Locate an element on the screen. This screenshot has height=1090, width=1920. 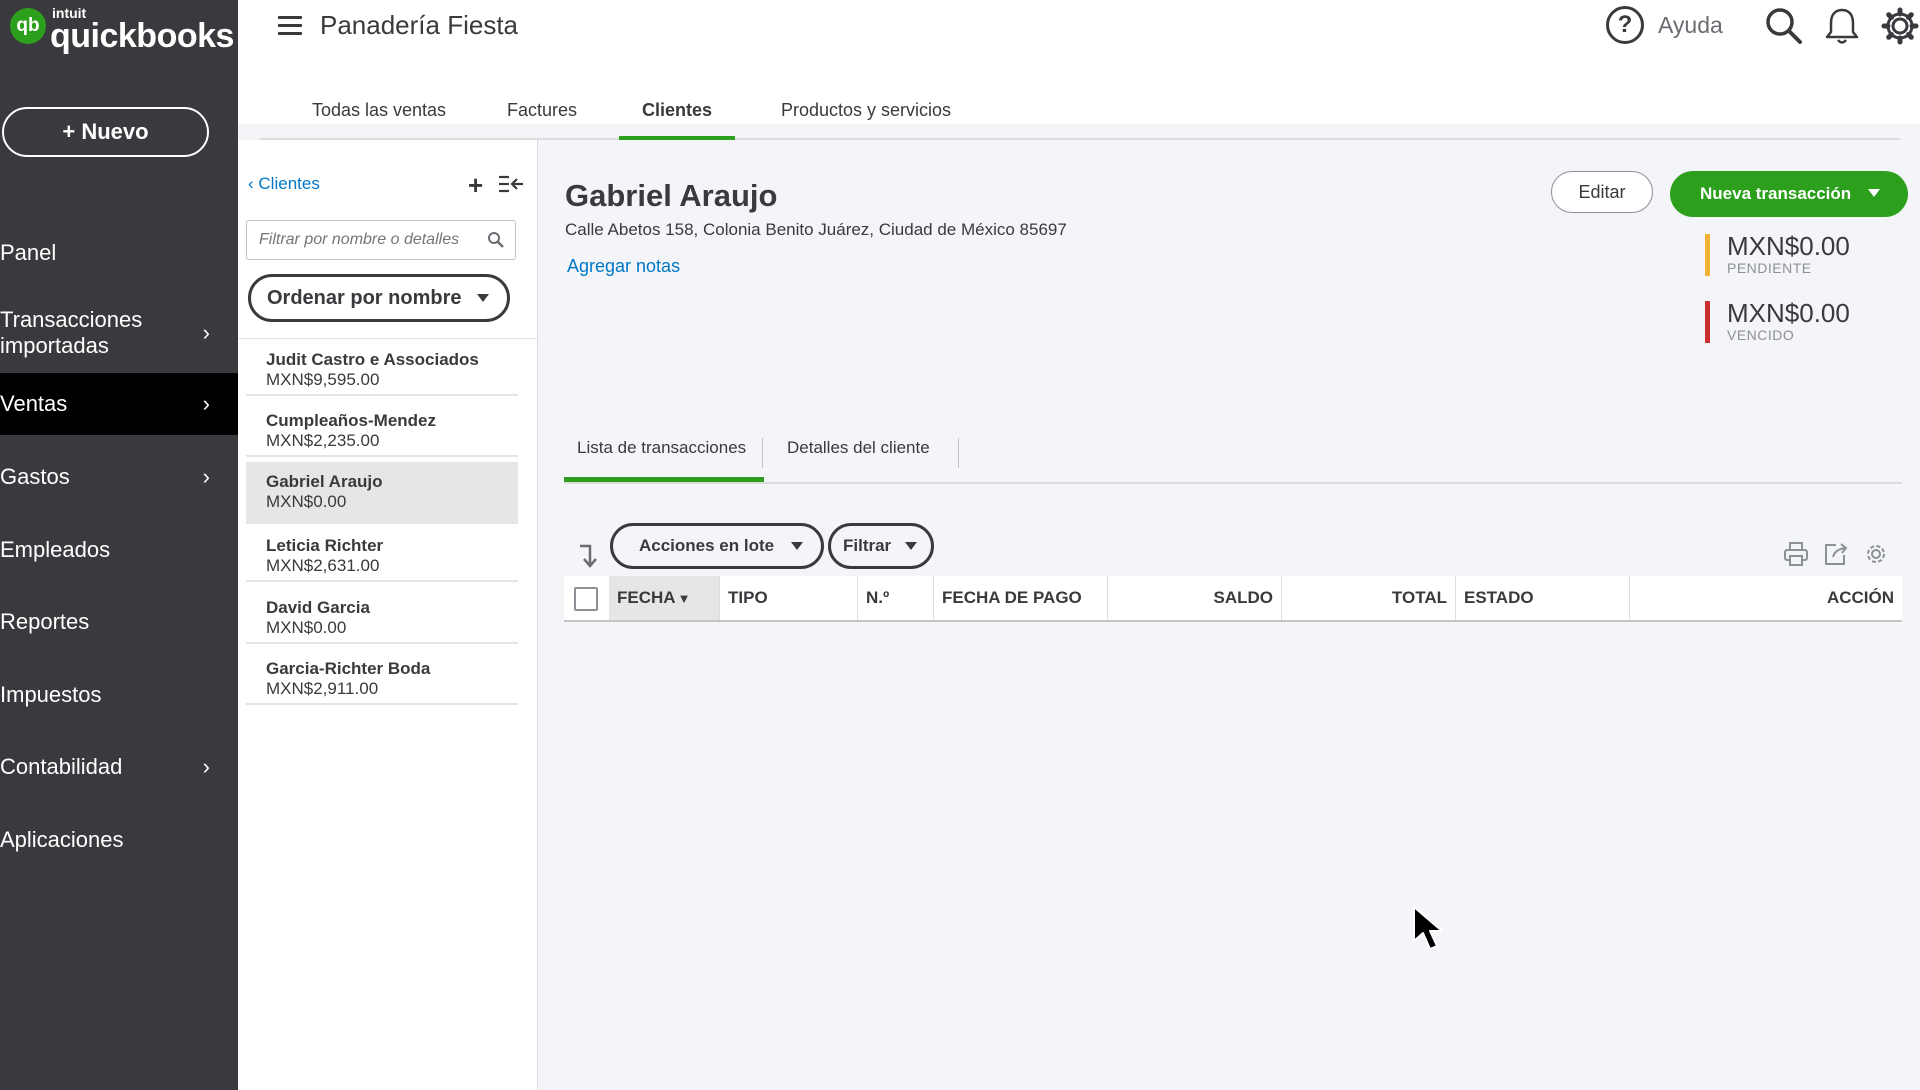
bell-icon is located at coordinates (1842, 26).